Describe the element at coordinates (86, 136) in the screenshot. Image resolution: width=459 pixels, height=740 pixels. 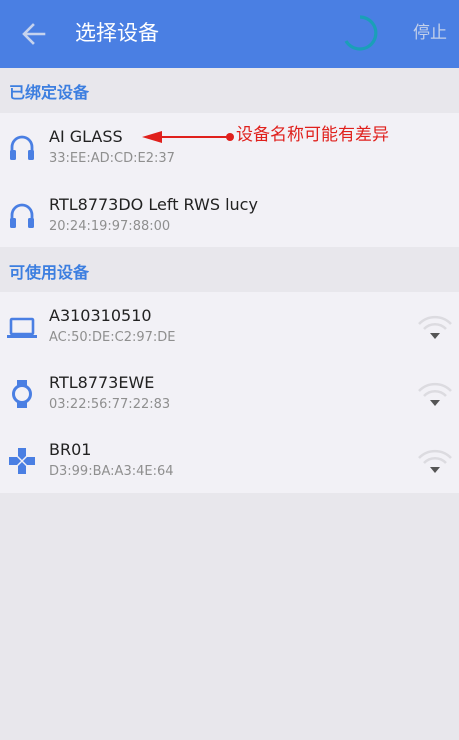
I see `device-name: AI GLASS` at that location.